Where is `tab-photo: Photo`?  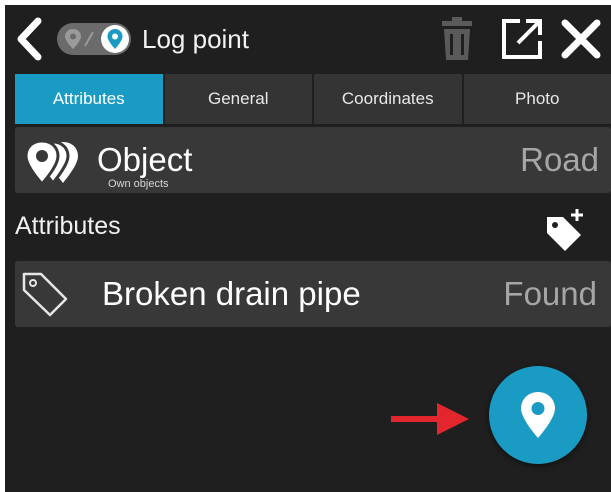
tab-photo: Photo is located at coordinates (537, 99).